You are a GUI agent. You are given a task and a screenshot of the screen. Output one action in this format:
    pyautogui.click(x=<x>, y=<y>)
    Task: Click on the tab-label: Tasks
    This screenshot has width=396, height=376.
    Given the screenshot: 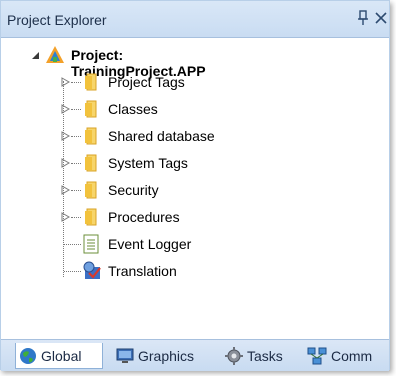 What is the action you would take?
    pyautogui.click(x=265, y=356)
    